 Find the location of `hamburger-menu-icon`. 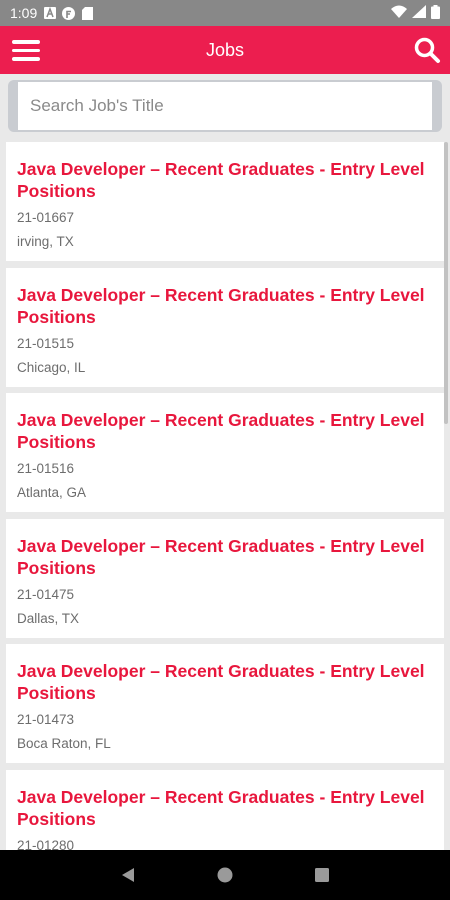

hamburger-menu-icon is located at coordinates (26, 50).